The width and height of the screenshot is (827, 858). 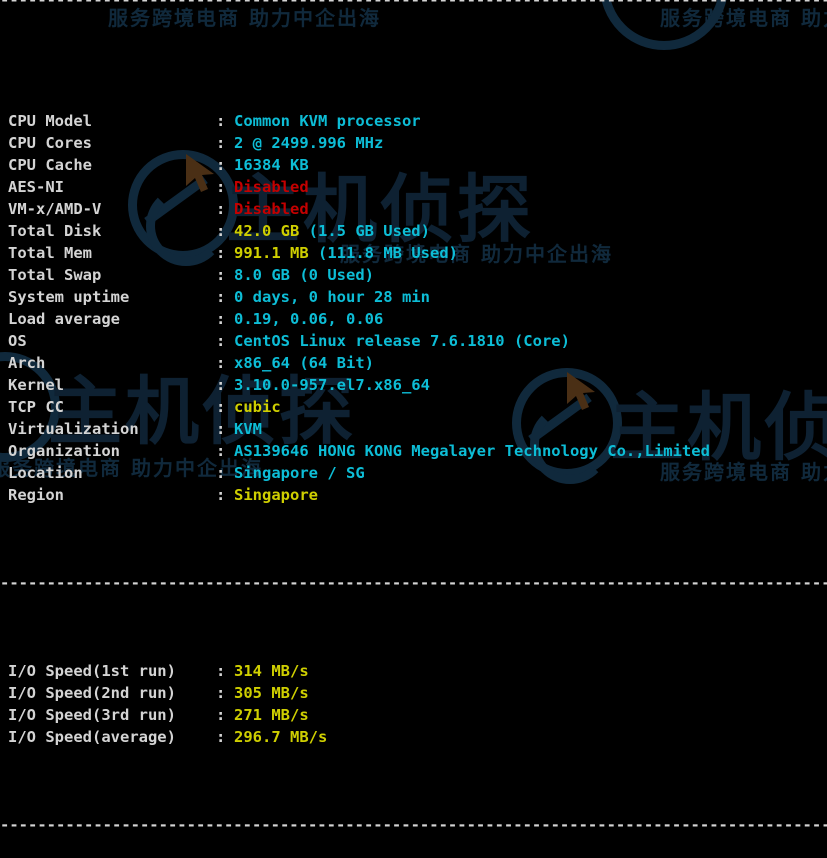 What do you see at coordinates (55, 231) in the screenshot?
I see `system-info-label: Total Disk` at bounding box center [55, 231].